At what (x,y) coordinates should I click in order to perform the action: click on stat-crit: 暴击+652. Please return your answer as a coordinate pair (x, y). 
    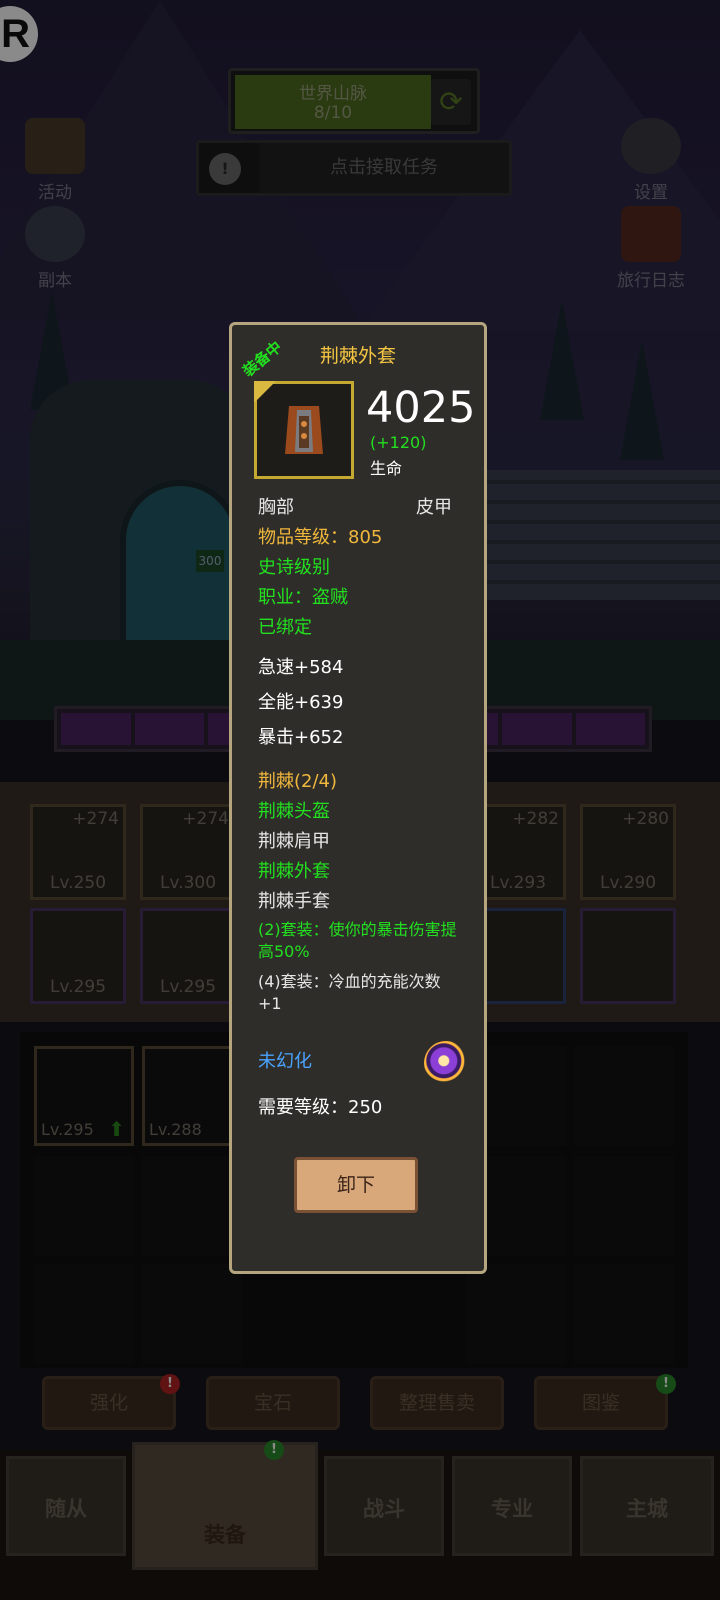
    Looking at the image, I should click on (301, 737).